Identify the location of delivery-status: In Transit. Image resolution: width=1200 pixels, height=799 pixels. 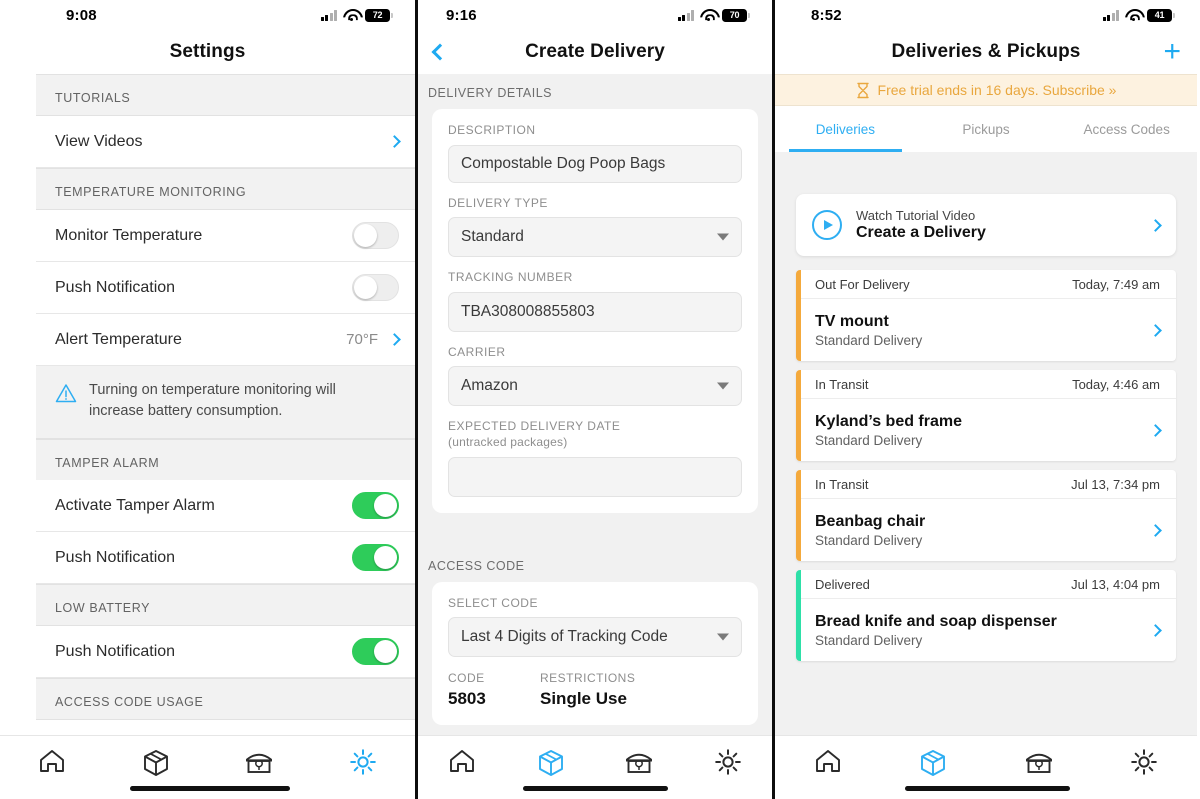
(842, 384).